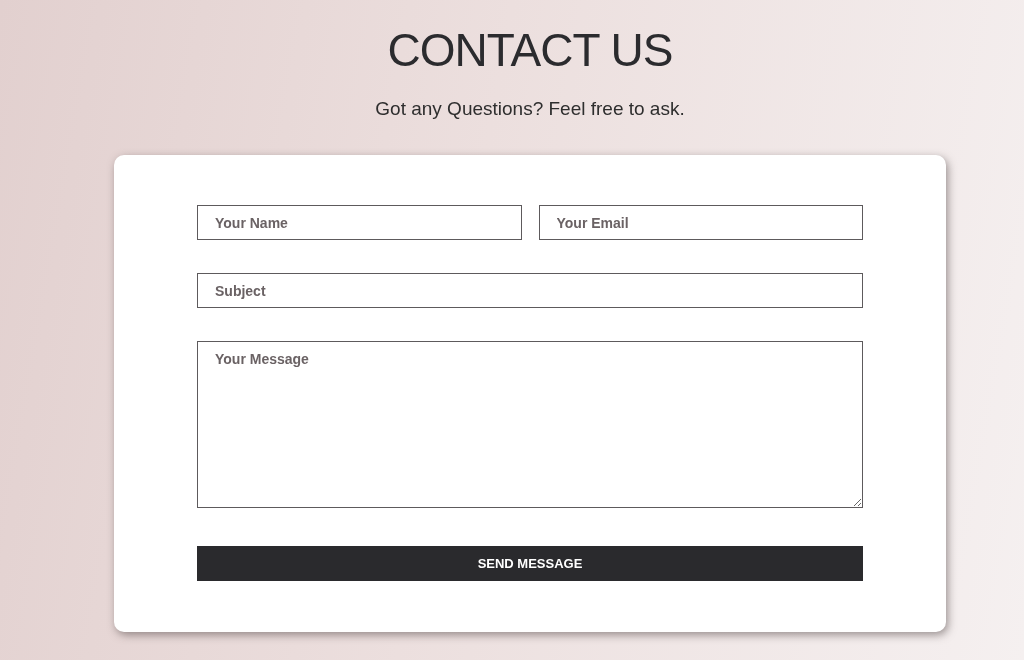  I want to click on subject-field: Subject, so click(530, 290).